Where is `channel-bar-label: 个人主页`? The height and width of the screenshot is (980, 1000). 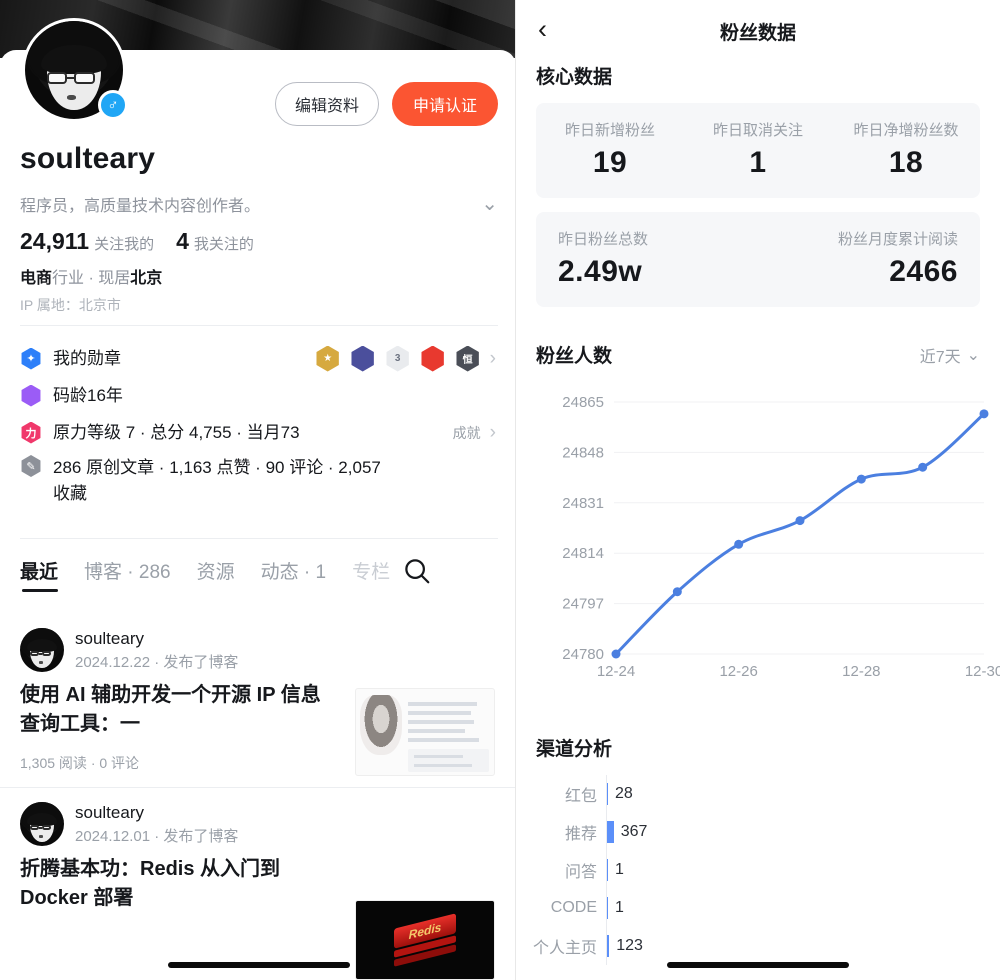
channel-bar-label: 个人主页 is located at coordinates (564, 948).